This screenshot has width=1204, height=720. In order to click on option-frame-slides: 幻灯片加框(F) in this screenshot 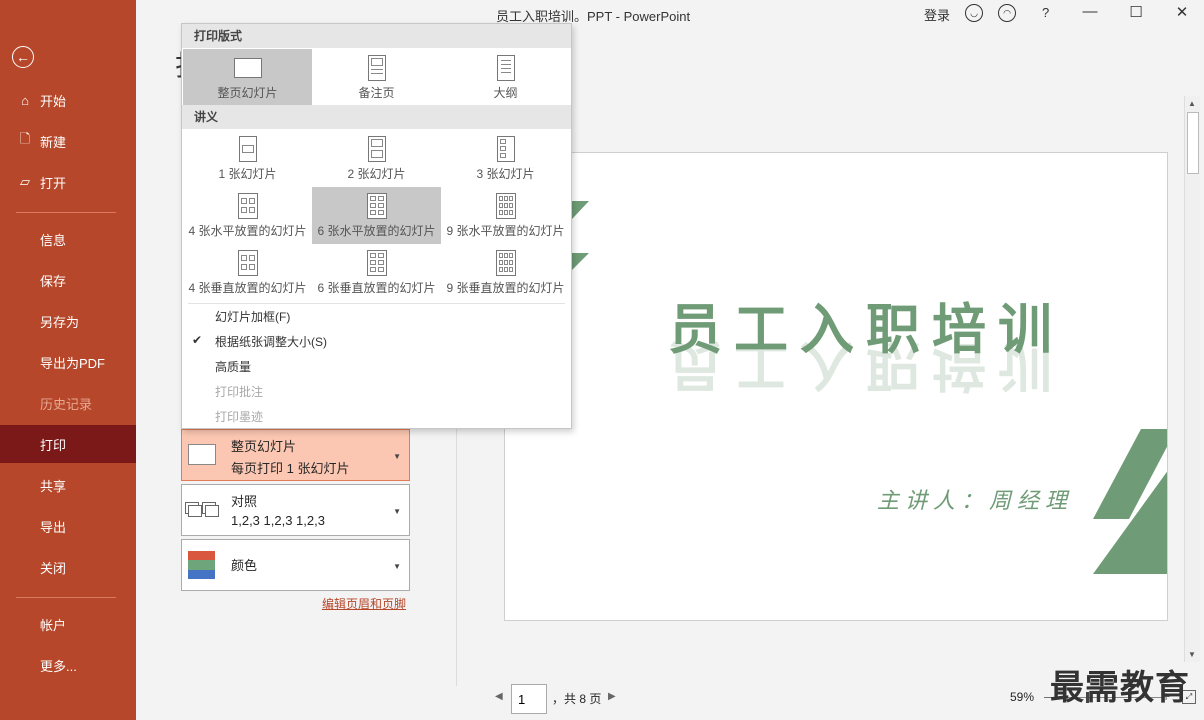, I will do `click(252, 316)`.